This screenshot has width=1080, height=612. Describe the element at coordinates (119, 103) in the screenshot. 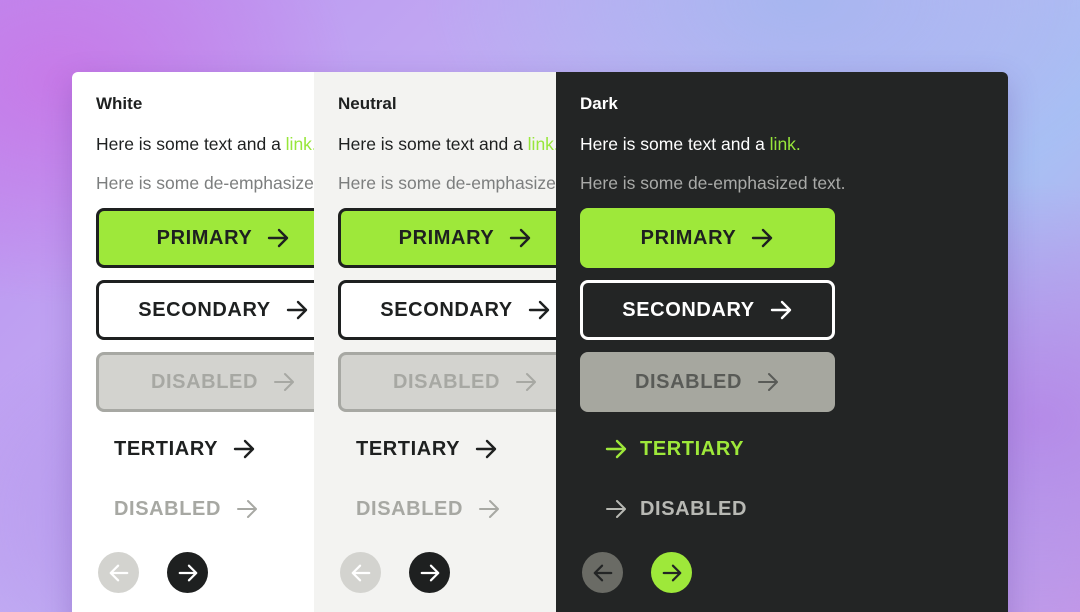

I see `panel-title: White` at that location.